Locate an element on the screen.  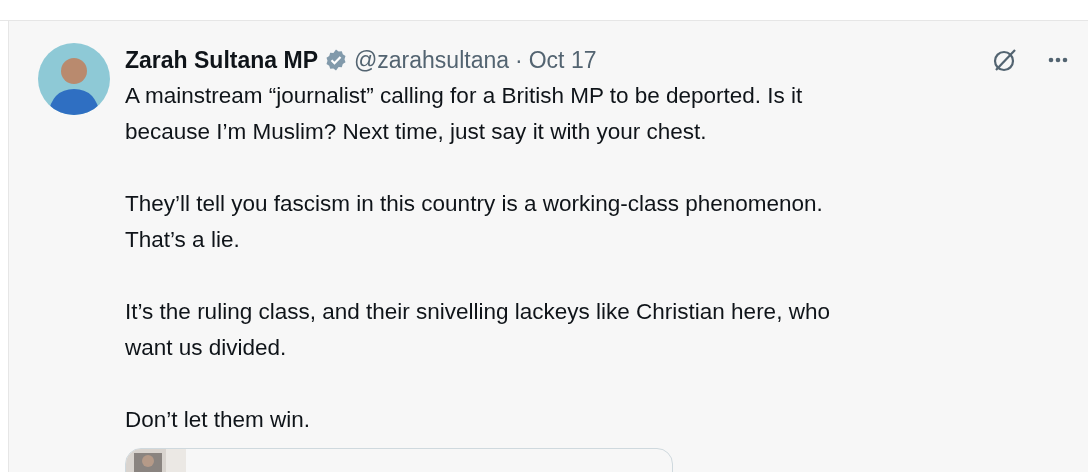
slashed-circle-icon is located at coordinates (1005, 60).